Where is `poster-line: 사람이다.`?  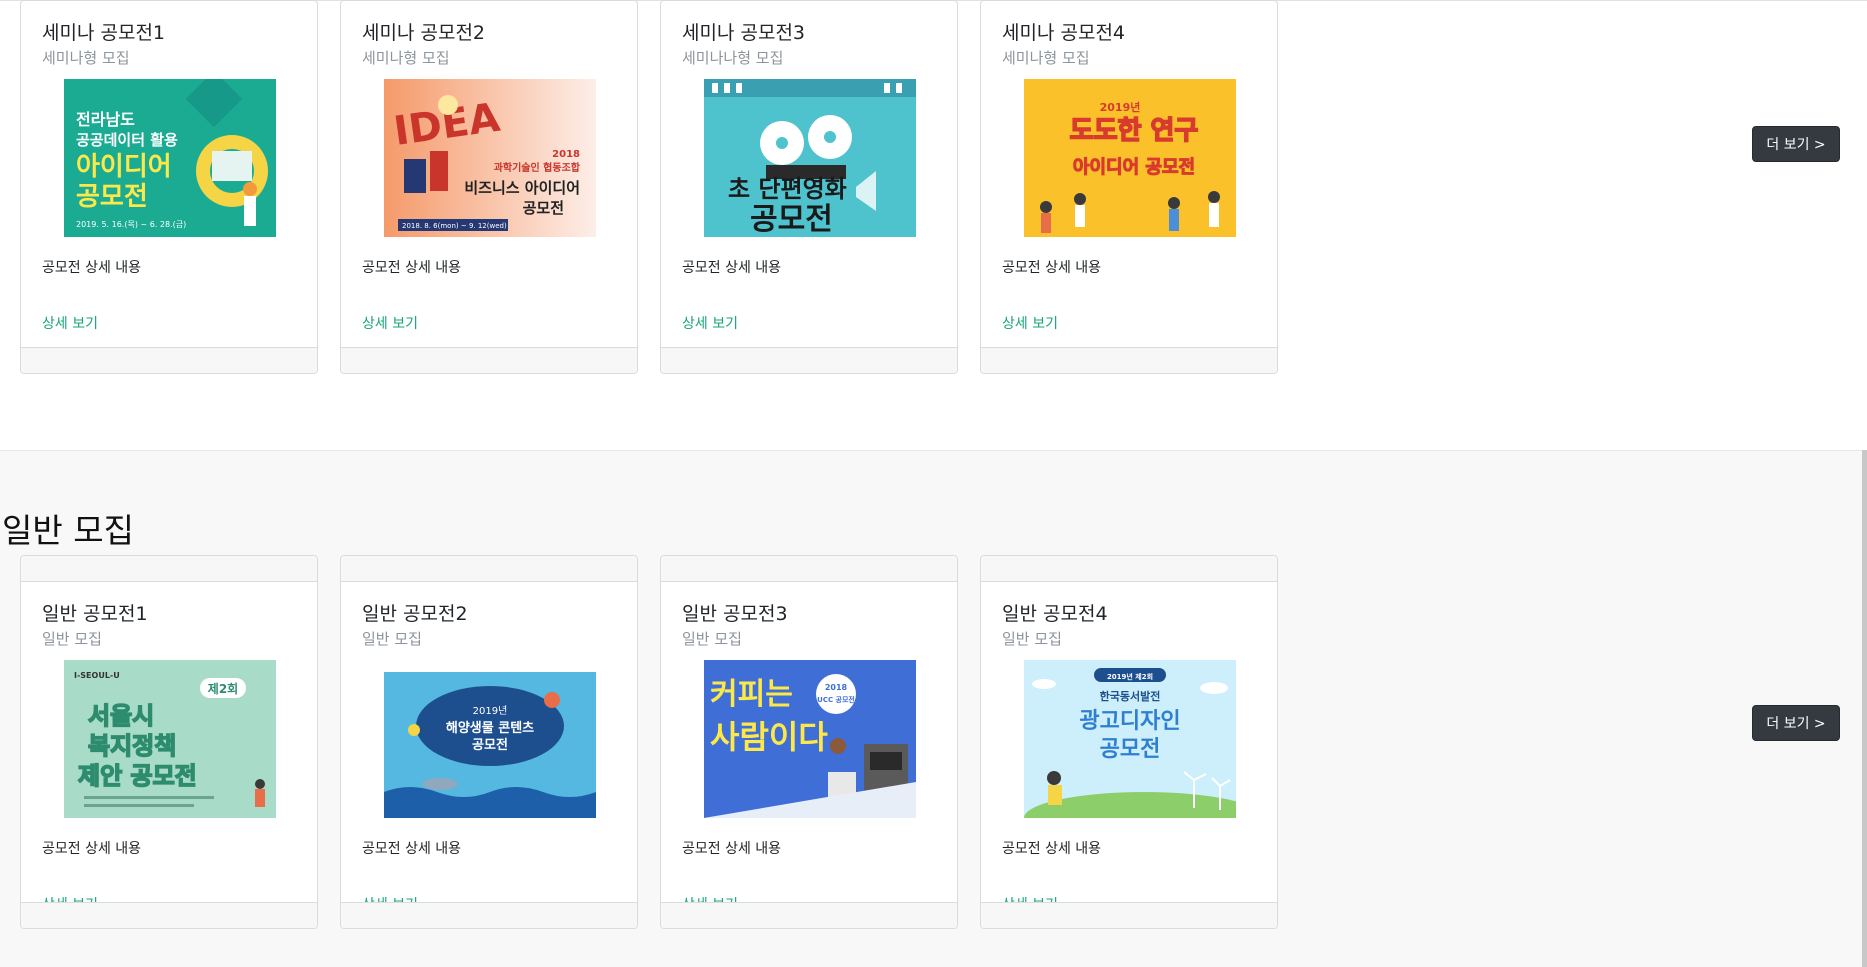 poster-line: 사람이다. is located at coordinates (775, 737).